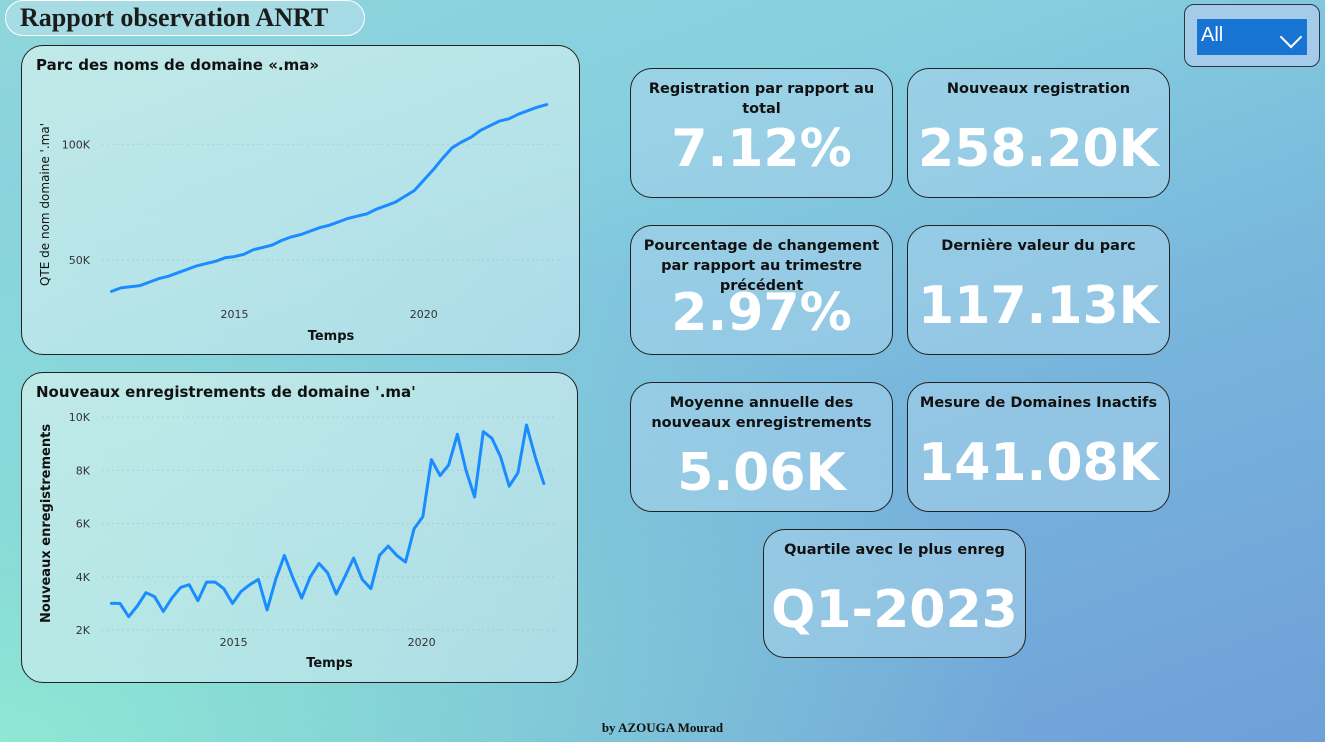 This screenshot has width=1325, height=742. Describe the element at coordinates (1038, 403) in the screenshot. I see `kpi-label: Mesure de Domaines Inactifs` at that location.